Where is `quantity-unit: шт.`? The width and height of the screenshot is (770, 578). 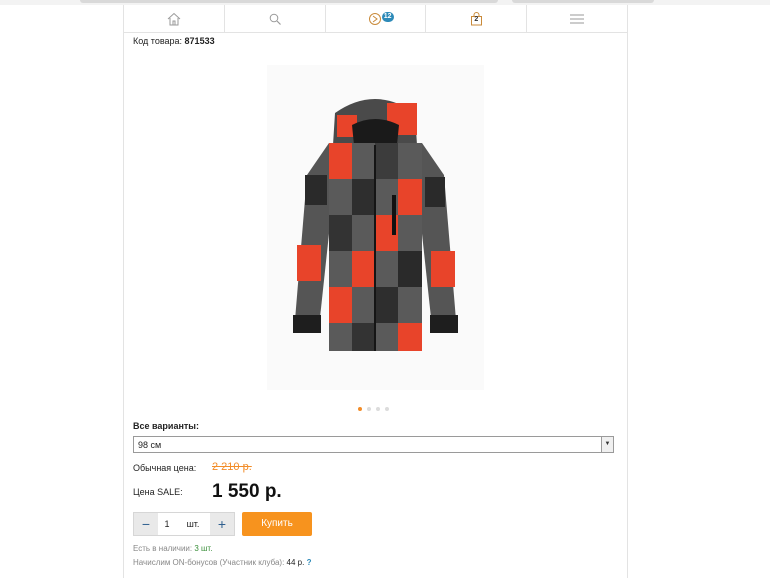 quantity-unit: шт. is located at coordinates (193, 524).